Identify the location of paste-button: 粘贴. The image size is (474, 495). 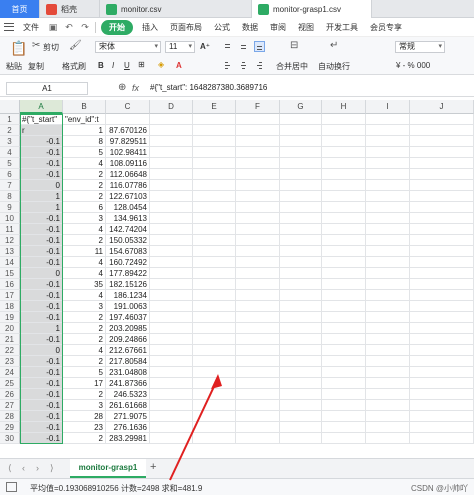
(14, 66).